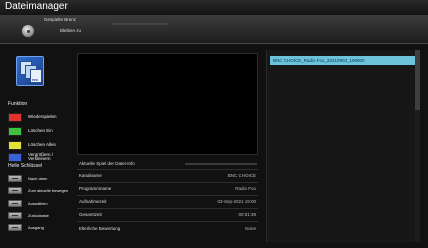  I want to click on key-action-up: Nach oben, so click(42, 178).